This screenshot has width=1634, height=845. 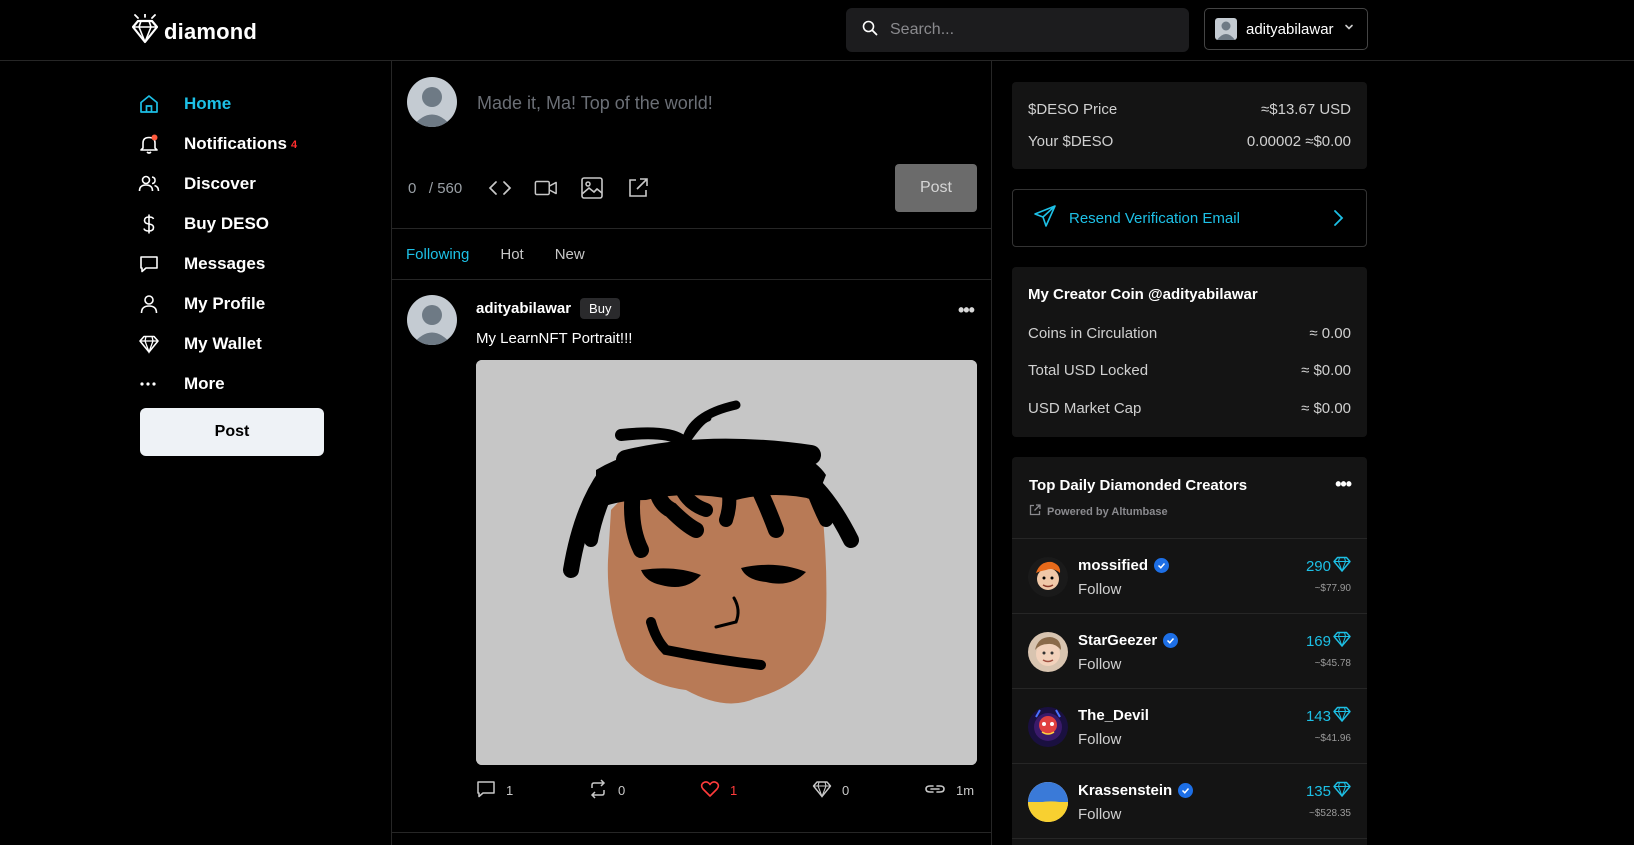 What do you see at coordinates (523, 308) in the screenshot?
I see `post-username: adityabilawar` at bounding box center [523, 308].